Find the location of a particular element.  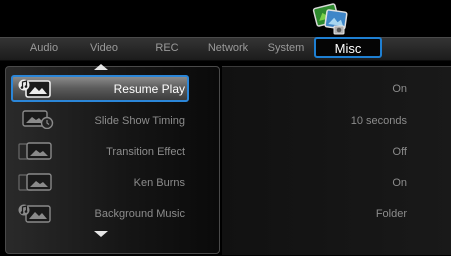

resume-play-label: Resume Play is located at coordinates (122, 89).